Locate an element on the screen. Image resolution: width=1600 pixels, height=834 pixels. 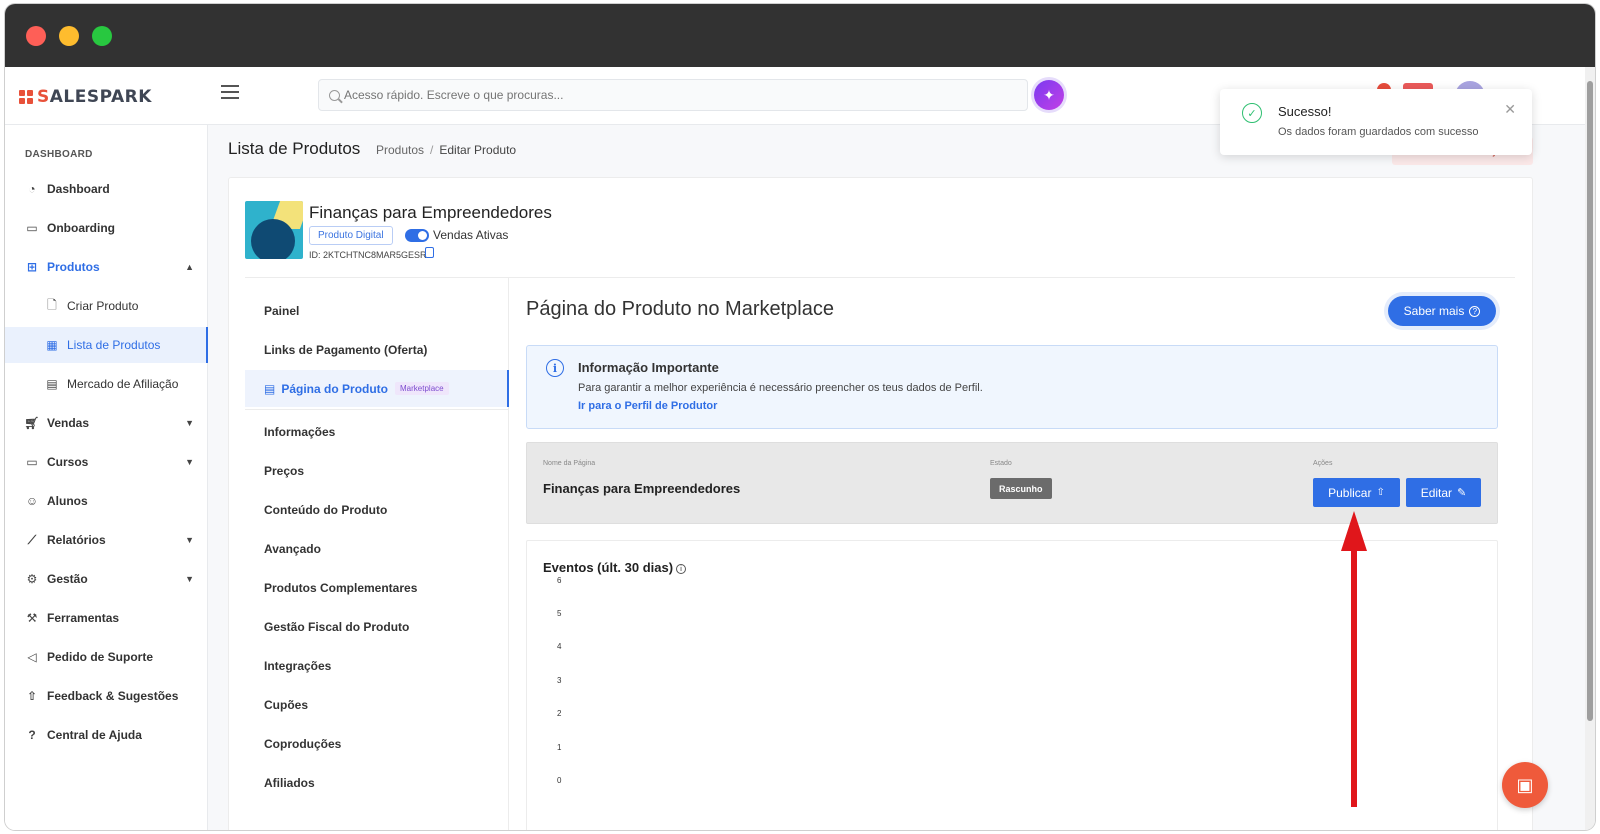
cart-icon: 🛒︎ is located at coordinates (32, 423).